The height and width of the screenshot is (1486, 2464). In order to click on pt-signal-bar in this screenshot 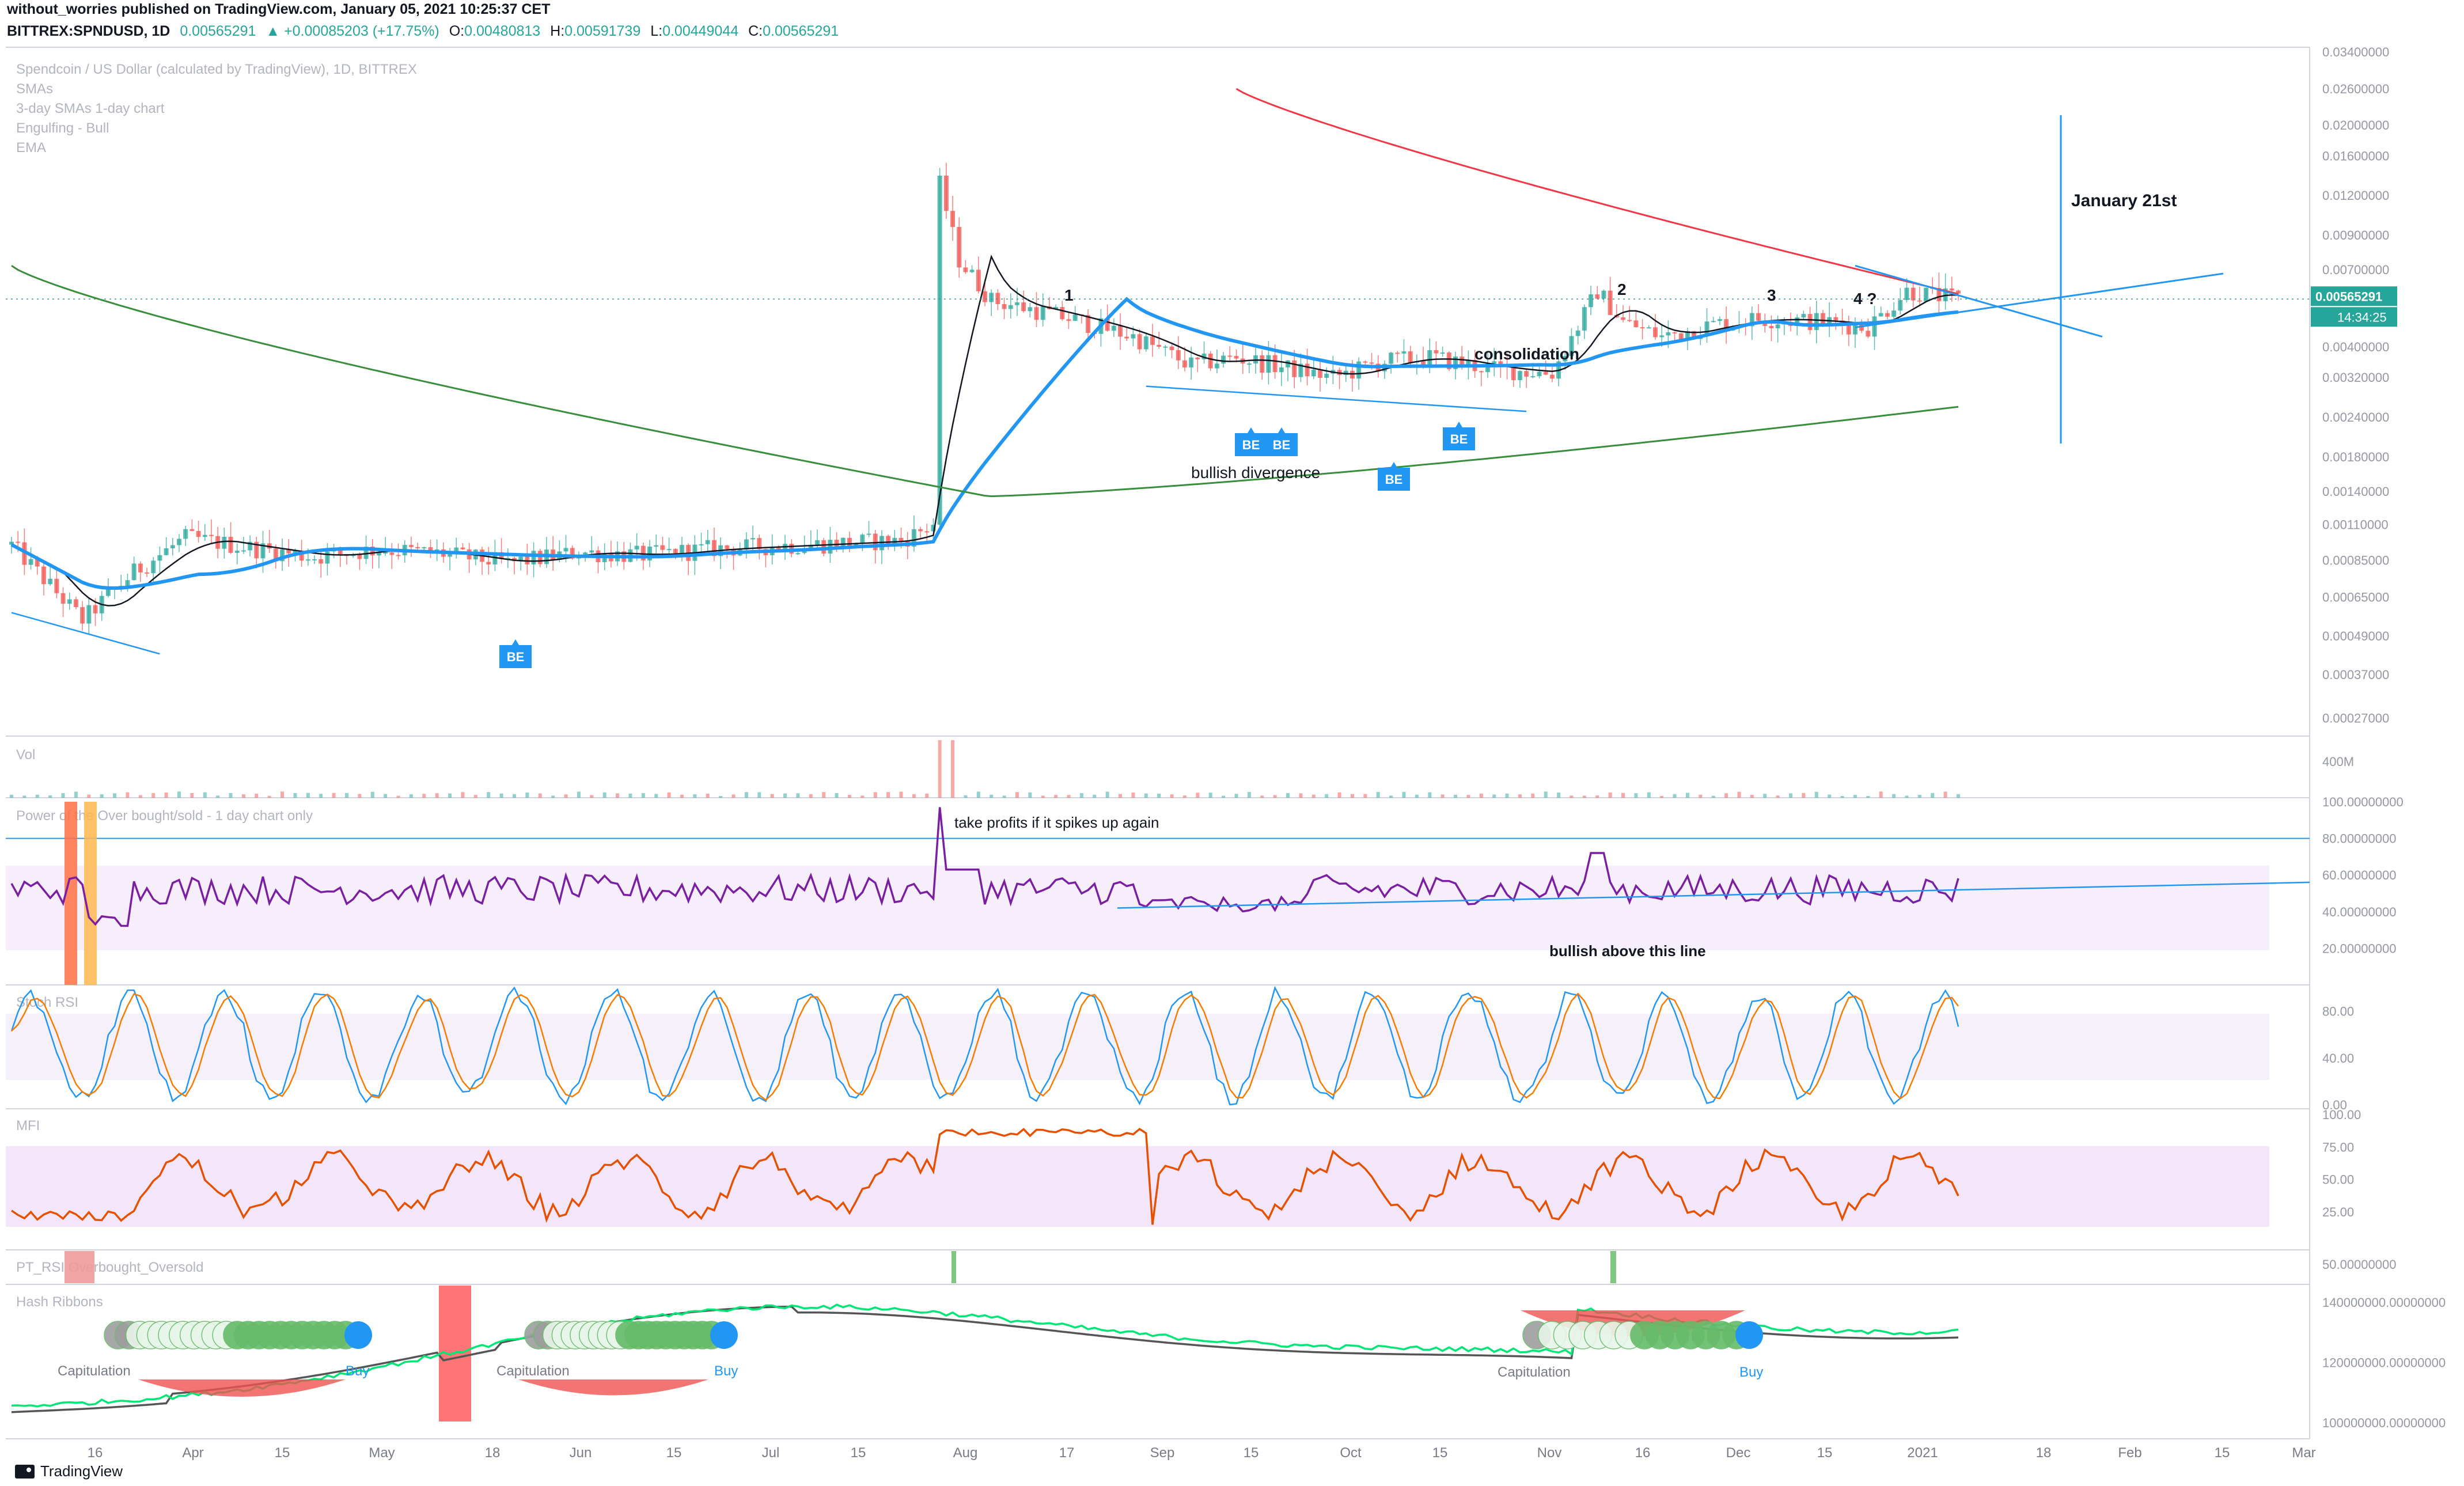, I will do `click(954, 1267)`.